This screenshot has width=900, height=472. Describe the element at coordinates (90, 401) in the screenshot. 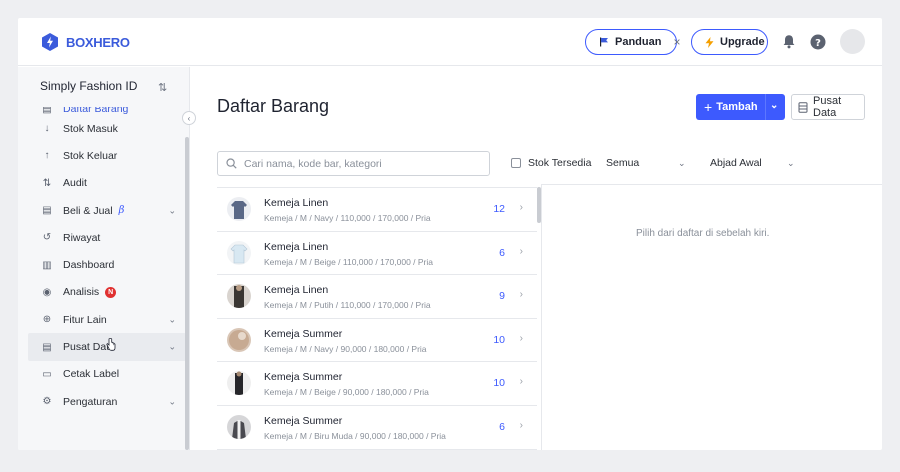

I see `sidebar-item-label: Pengaturan` at that location.